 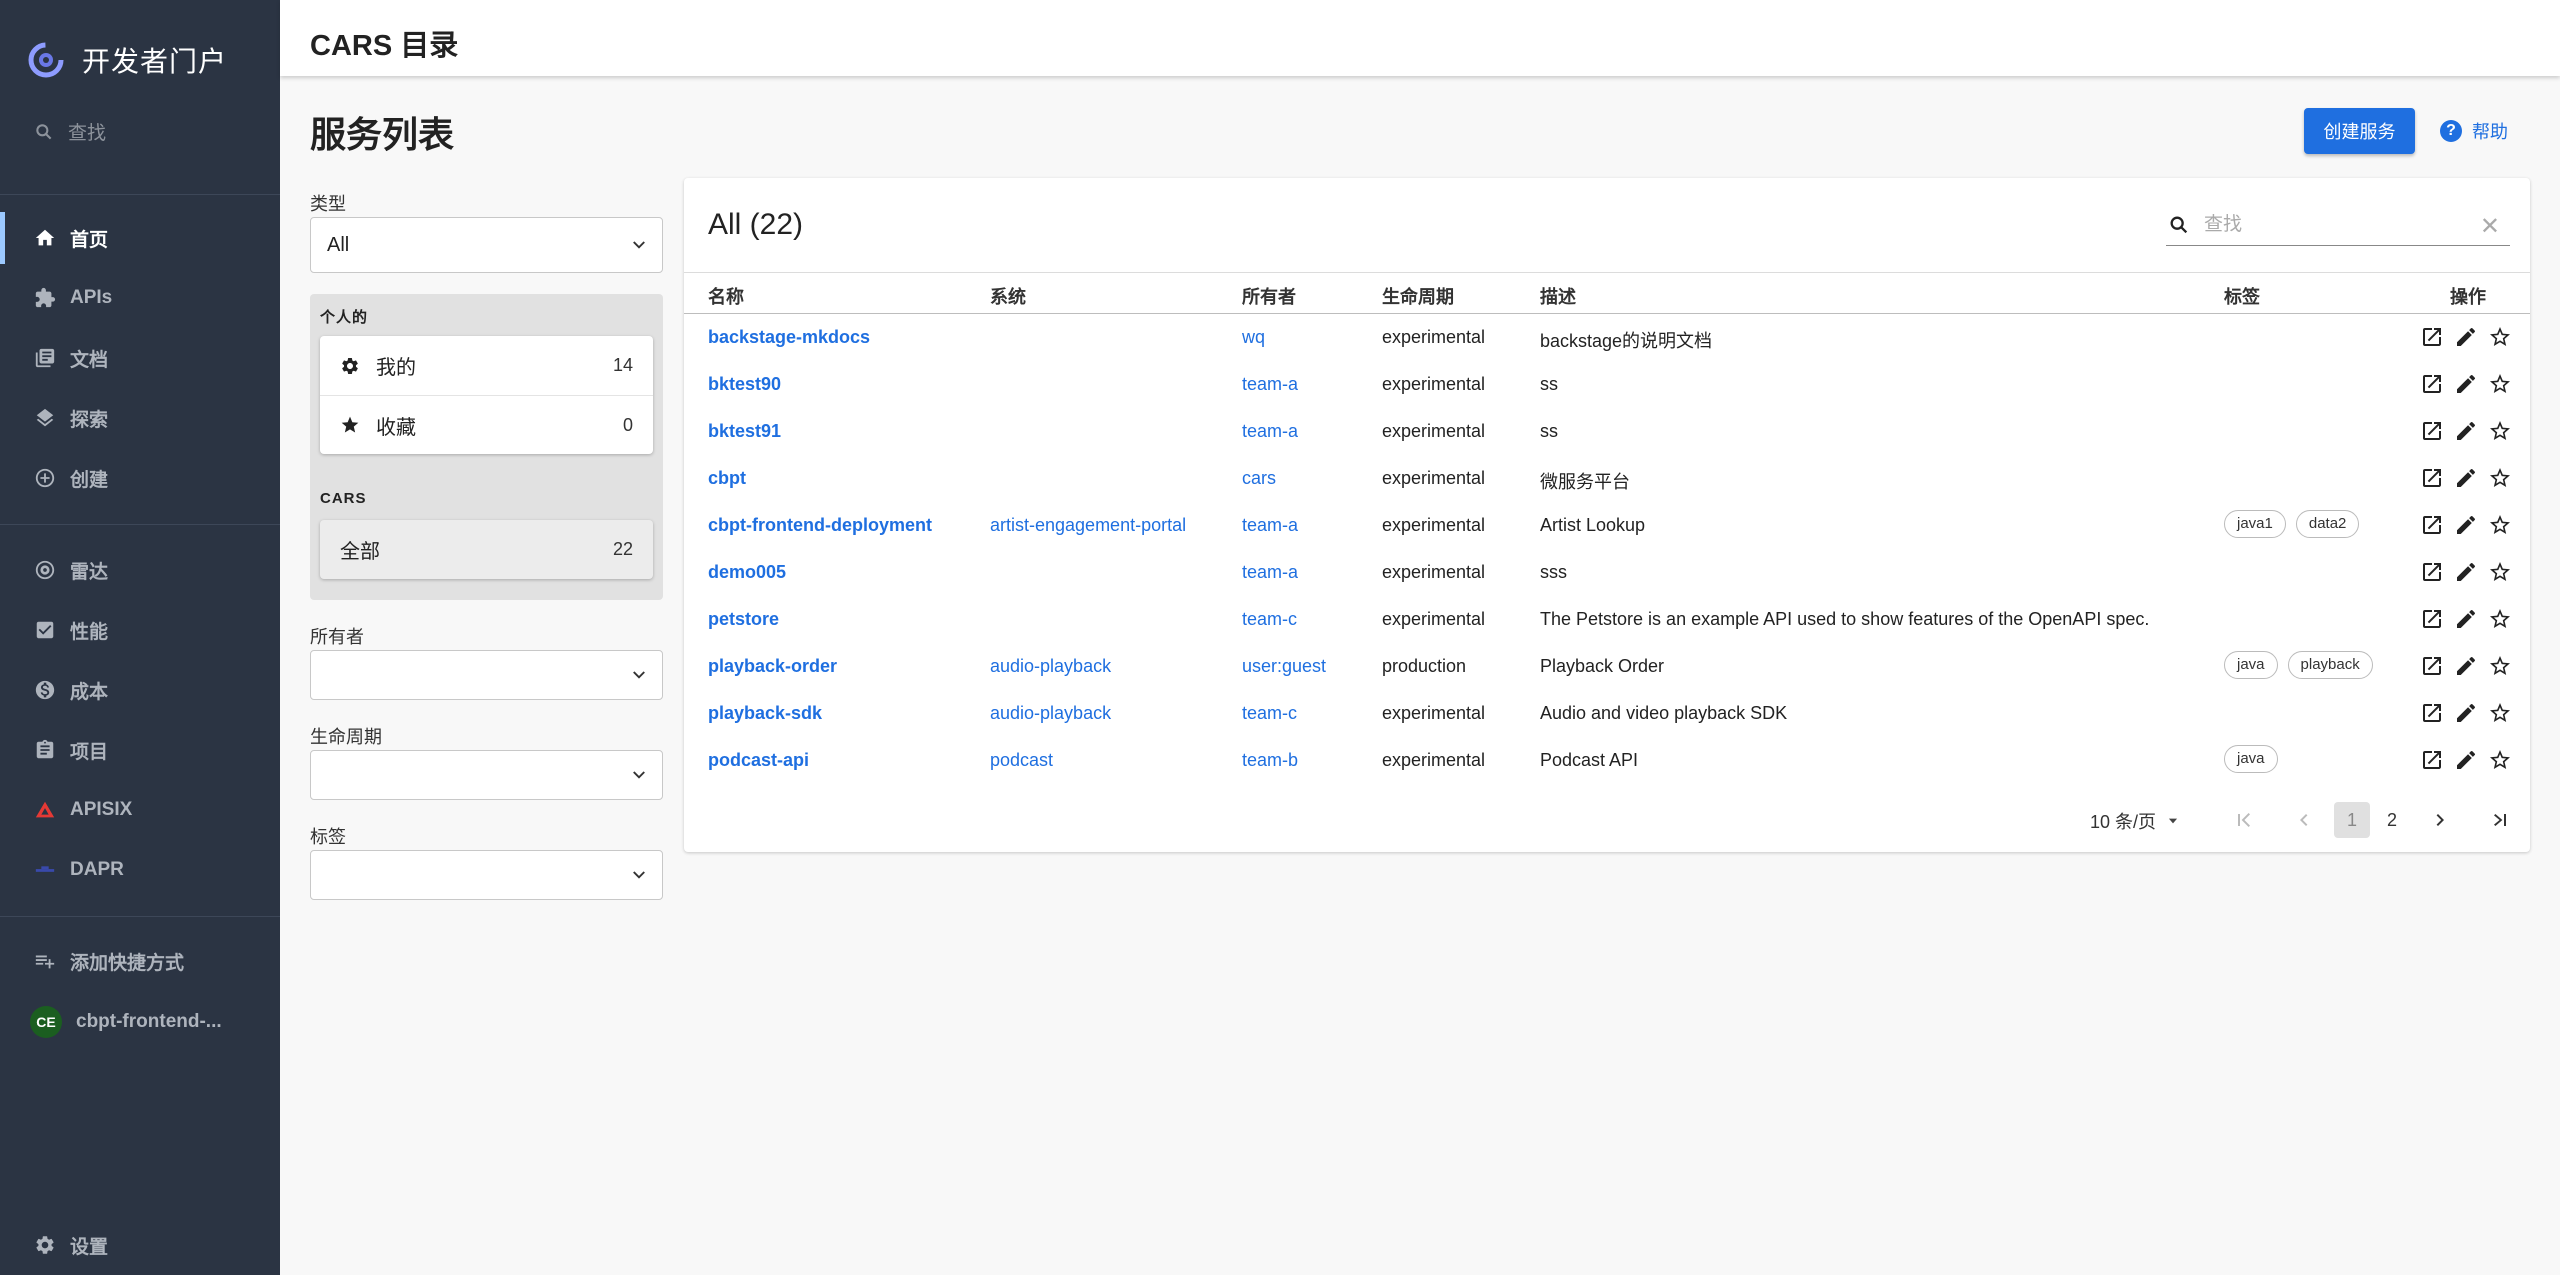 I want to click on table-search: ✕, so click(x=2338, y=225).